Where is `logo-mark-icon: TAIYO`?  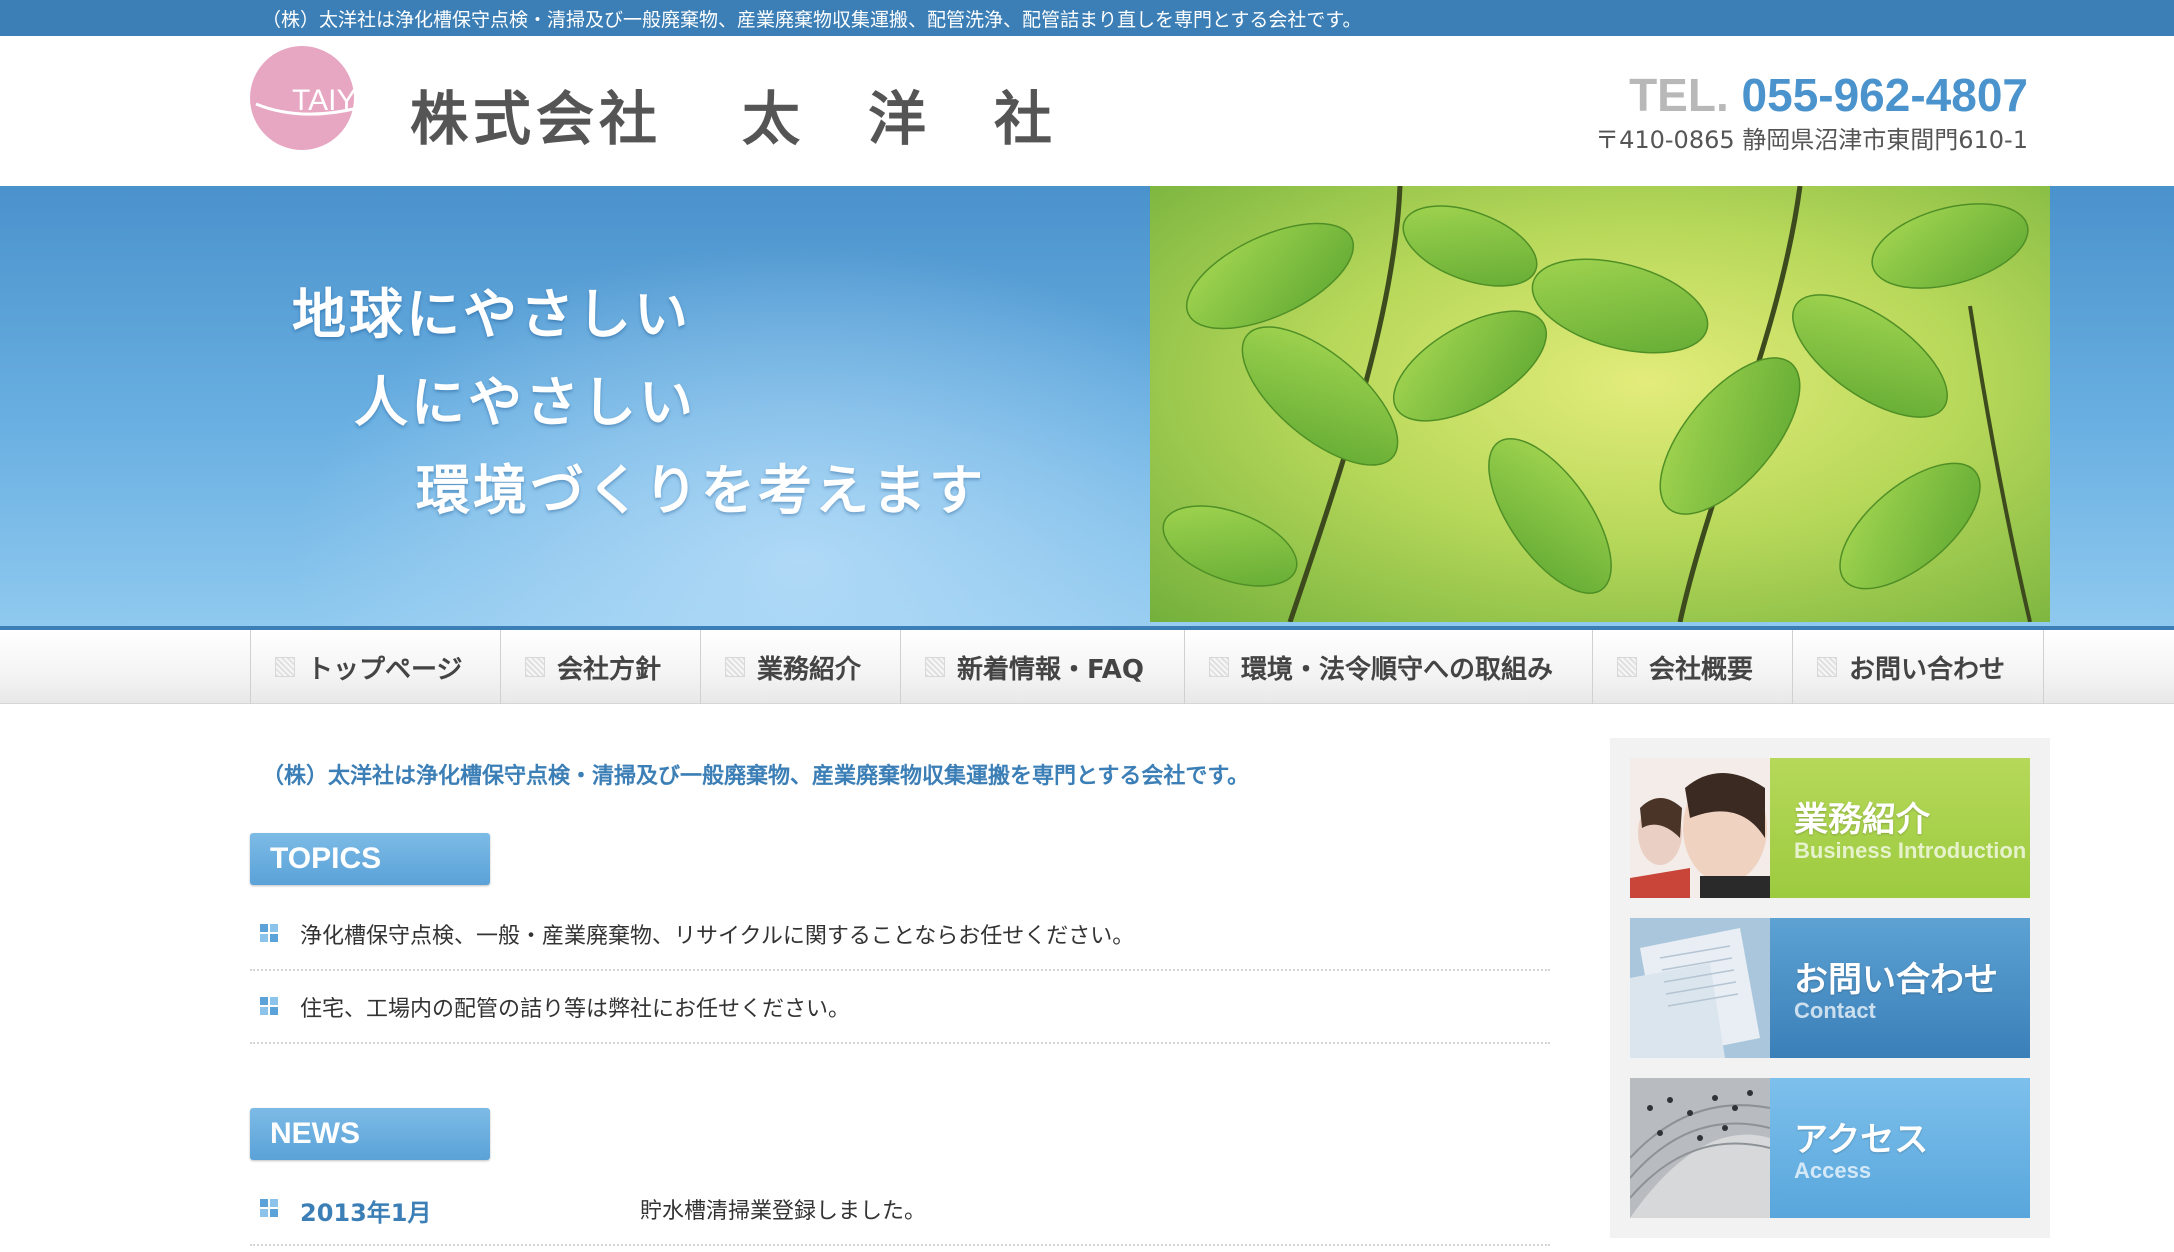 logo-mark-icon: TAIYO is located at coordinates (305, 98).